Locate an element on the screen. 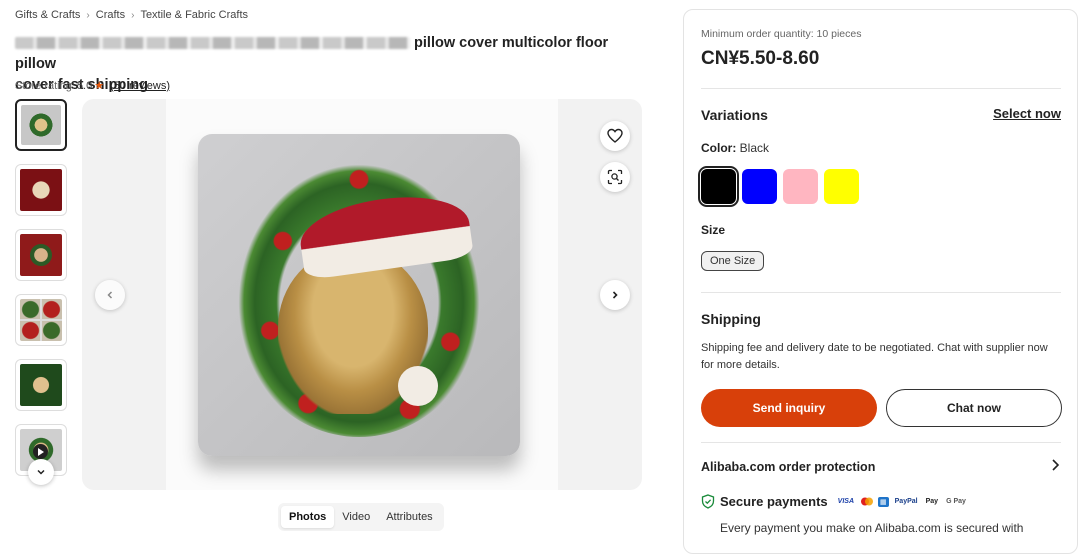  store-rating: Store rating: 5.0 ★ (50 reviews) is located at coordinates (92, 86).